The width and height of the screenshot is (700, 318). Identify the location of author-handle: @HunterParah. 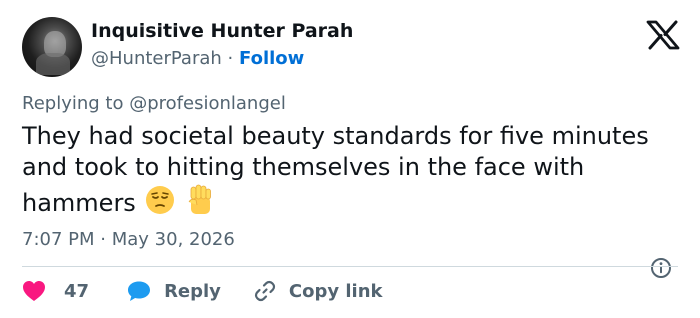
(156, 58).